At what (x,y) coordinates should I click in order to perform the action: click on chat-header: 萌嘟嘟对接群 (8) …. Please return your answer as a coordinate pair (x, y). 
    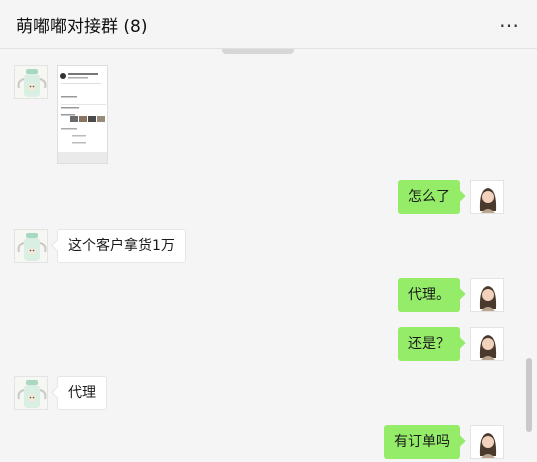
    Looking at the image, I should click on (268, 24).